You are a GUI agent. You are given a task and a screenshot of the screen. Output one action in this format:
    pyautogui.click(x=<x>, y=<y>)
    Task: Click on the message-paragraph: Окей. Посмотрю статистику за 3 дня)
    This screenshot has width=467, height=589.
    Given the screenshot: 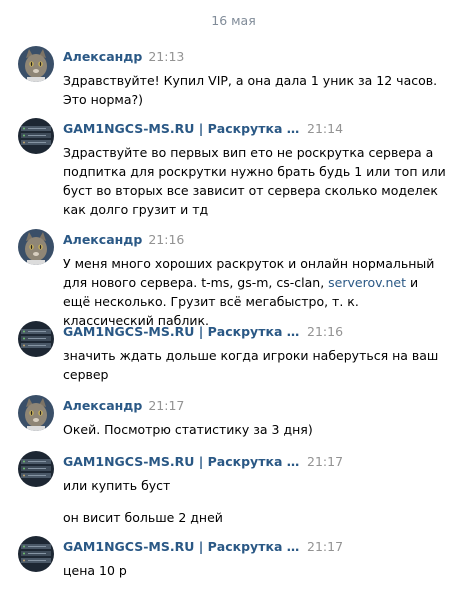 What is the action you would take?
    pyautogui.click(x=188, y=429)
    